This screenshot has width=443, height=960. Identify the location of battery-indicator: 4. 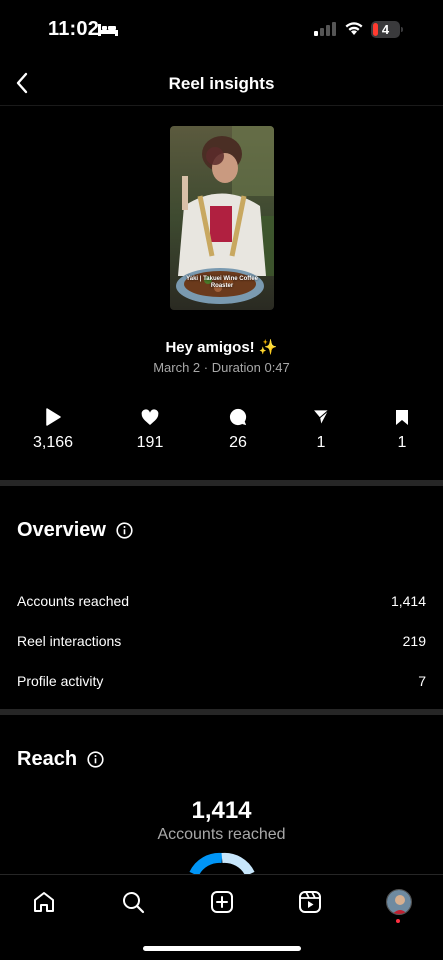
(387, 29).